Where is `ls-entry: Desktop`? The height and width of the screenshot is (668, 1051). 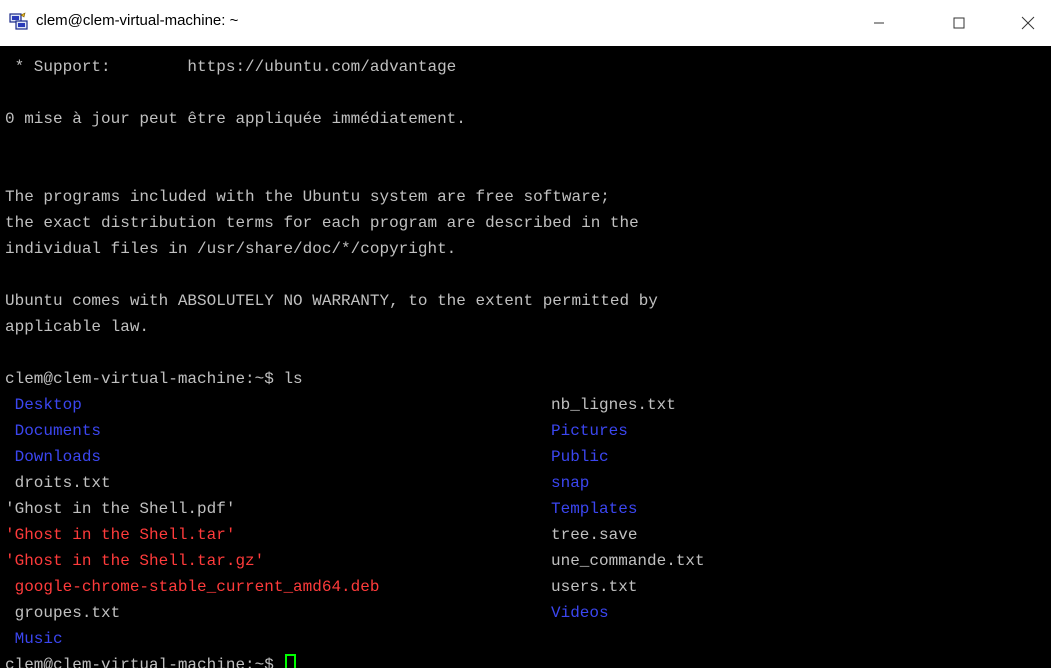 ls-entry: Desktop is located at coordinates (43, 405).